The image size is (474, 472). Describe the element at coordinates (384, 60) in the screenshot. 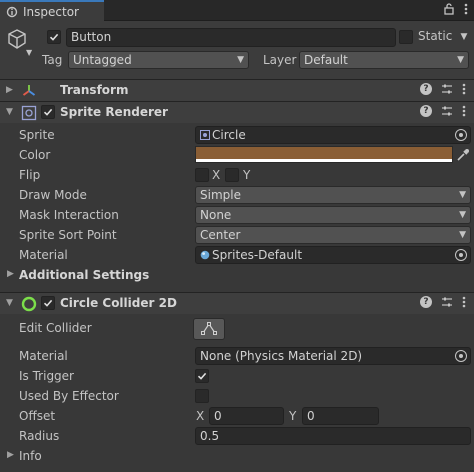

I see `layer-dropdown: Default ▼` at that location.